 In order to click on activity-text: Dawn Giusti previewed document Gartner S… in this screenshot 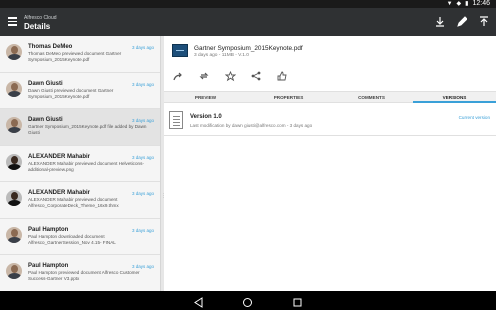, I will do `click(71, 93)`.